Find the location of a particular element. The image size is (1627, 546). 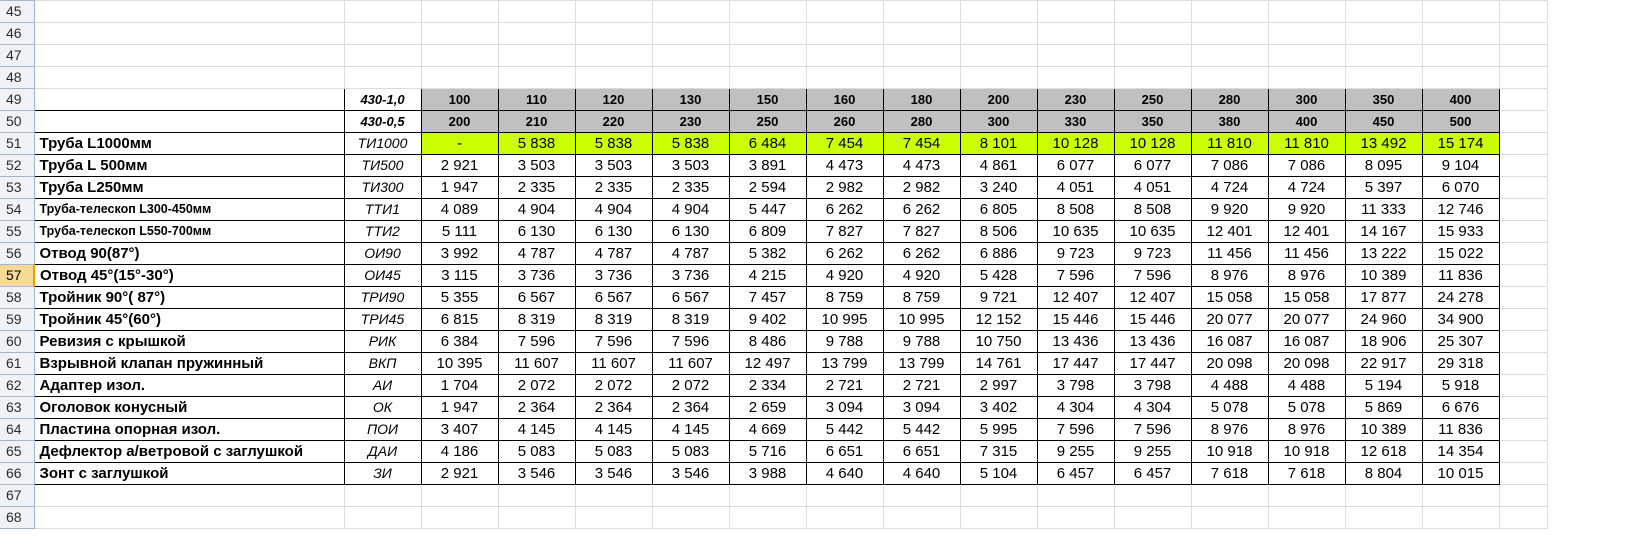

price-cell: 5 869 is located at coordinates (1383, 407).